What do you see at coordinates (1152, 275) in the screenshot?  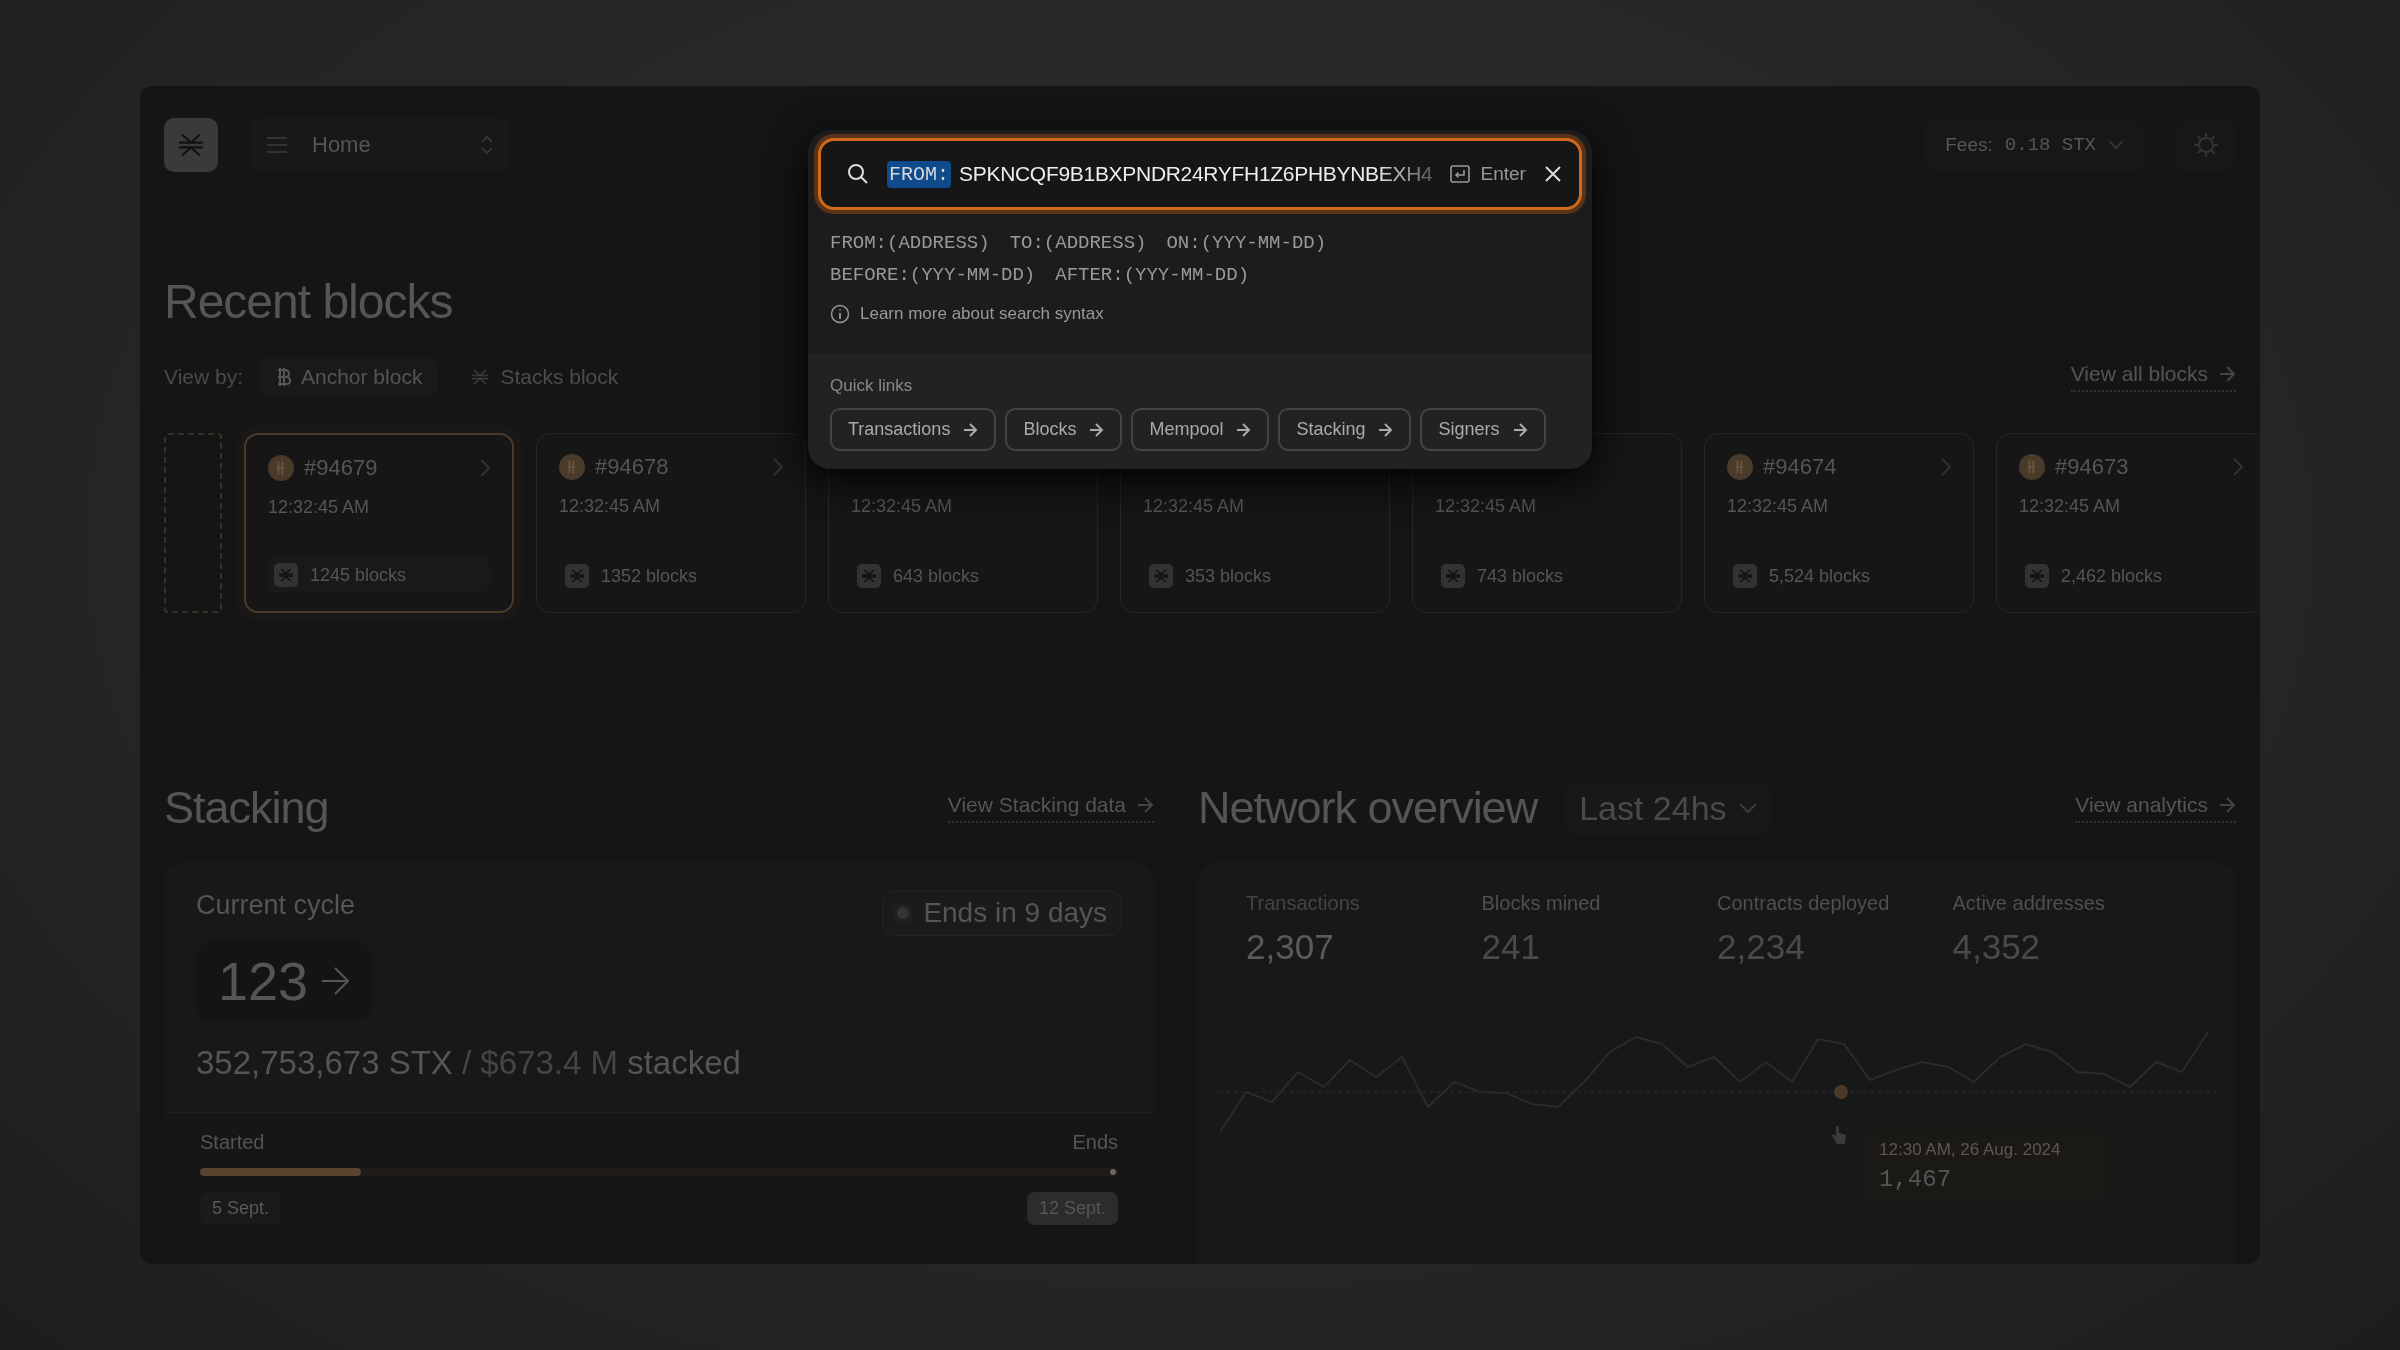 I see `syntax-hint: AFTER:(YYY-MM-DD)` at bounding box center [1152, 275].